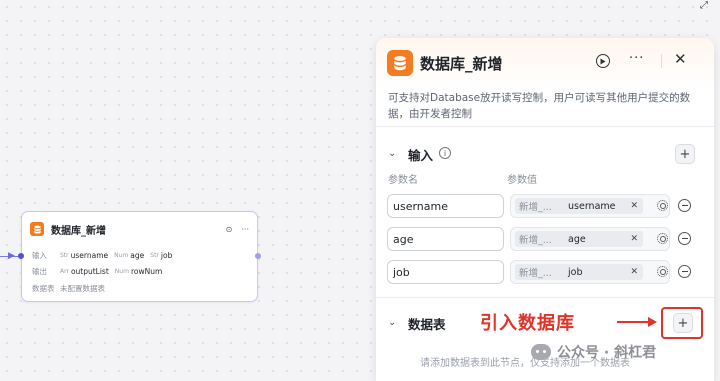  What do you see at coordinates (84, 255) in the screenshot?
I see `node-input-chip: Str username` at bounding box center [84, 255].